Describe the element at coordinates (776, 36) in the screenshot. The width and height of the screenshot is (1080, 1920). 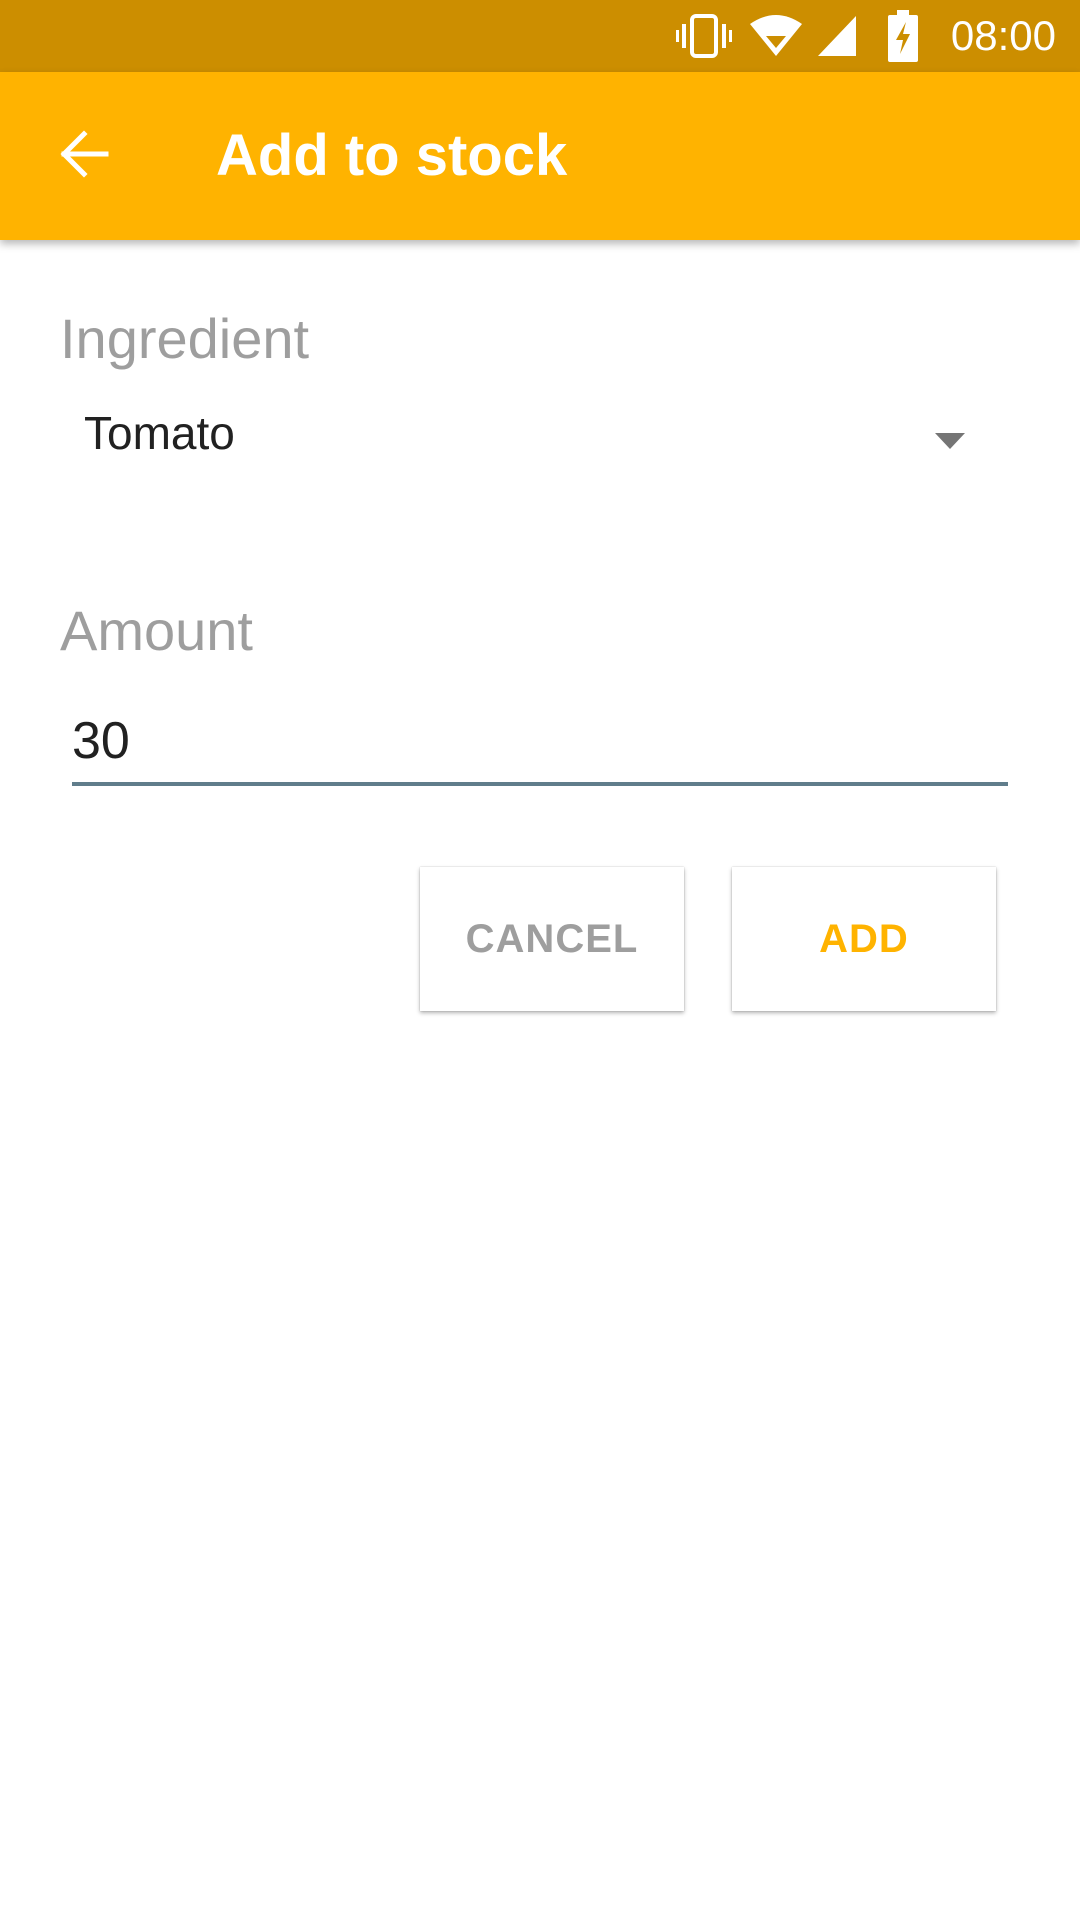
I see `wifi-icon` at that location.